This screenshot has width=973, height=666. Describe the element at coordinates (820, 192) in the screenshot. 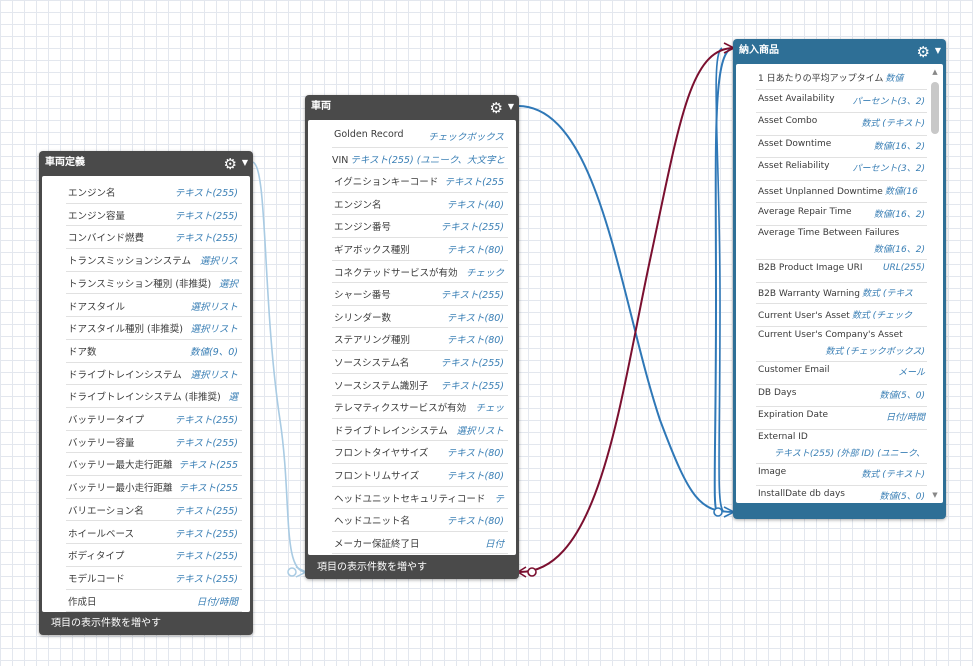

I see `field-label: Asset Unplanned Downtime` at that location.